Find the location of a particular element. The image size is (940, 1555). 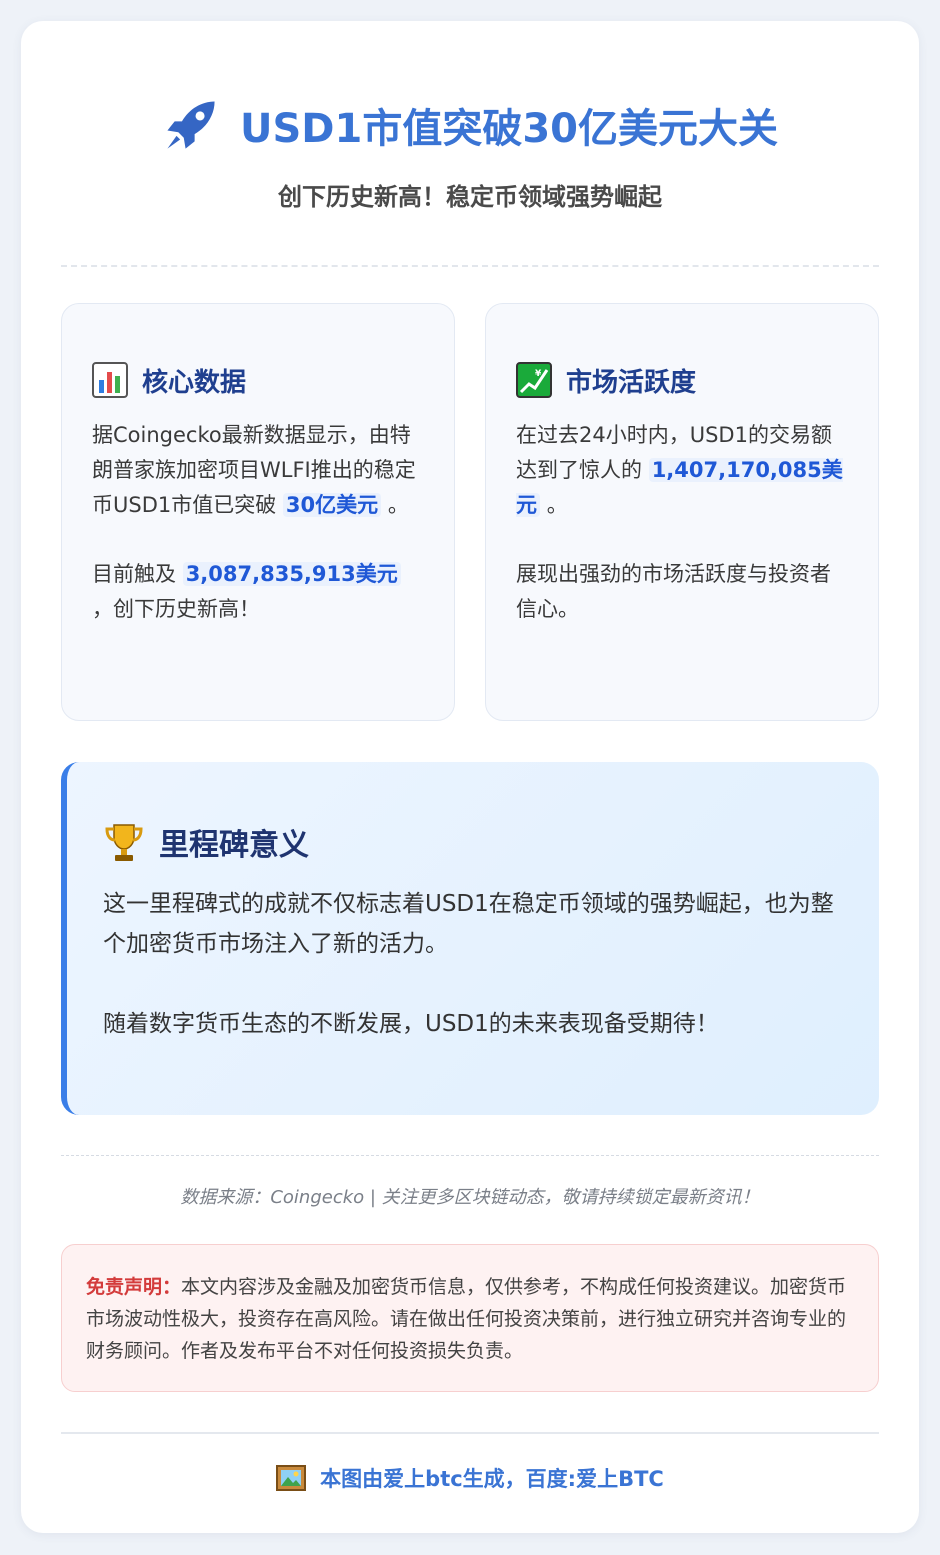

market-activity-heading: ¥ 市场活跃度 is located at coordinates (682, 380).